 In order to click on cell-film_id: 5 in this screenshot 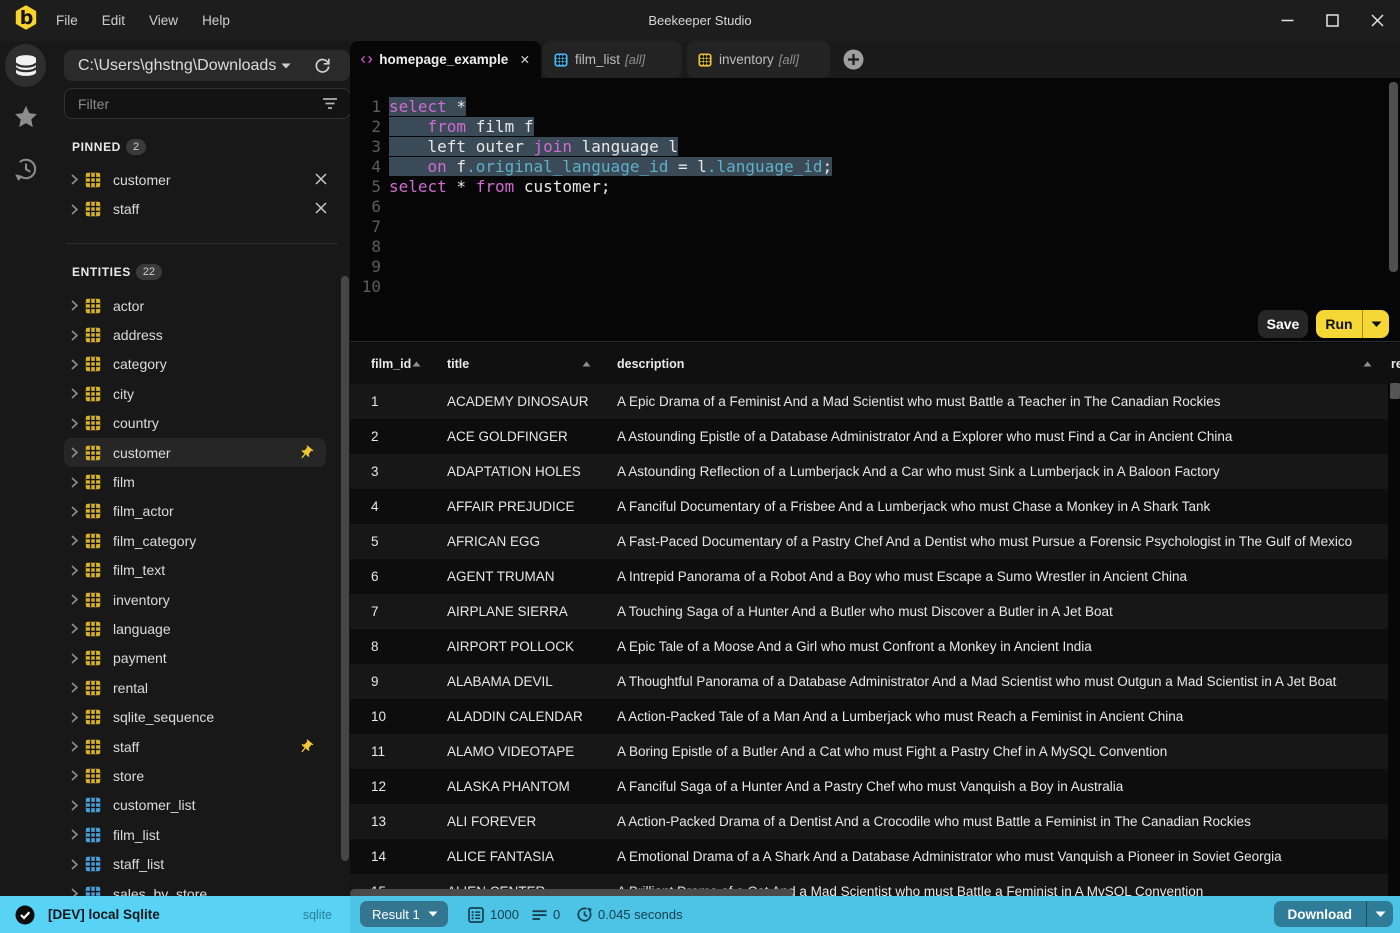, I will do `click(388, 541)`.